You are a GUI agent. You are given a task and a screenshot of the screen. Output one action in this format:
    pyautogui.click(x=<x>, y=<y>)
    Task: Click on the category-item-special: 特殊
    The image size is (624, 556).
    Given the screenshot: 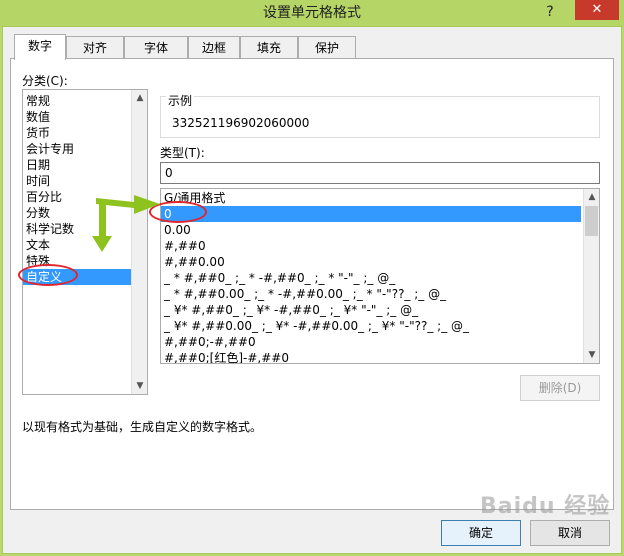 What is the action you would take?
    pyautogui.click(x=77, y=261)
    